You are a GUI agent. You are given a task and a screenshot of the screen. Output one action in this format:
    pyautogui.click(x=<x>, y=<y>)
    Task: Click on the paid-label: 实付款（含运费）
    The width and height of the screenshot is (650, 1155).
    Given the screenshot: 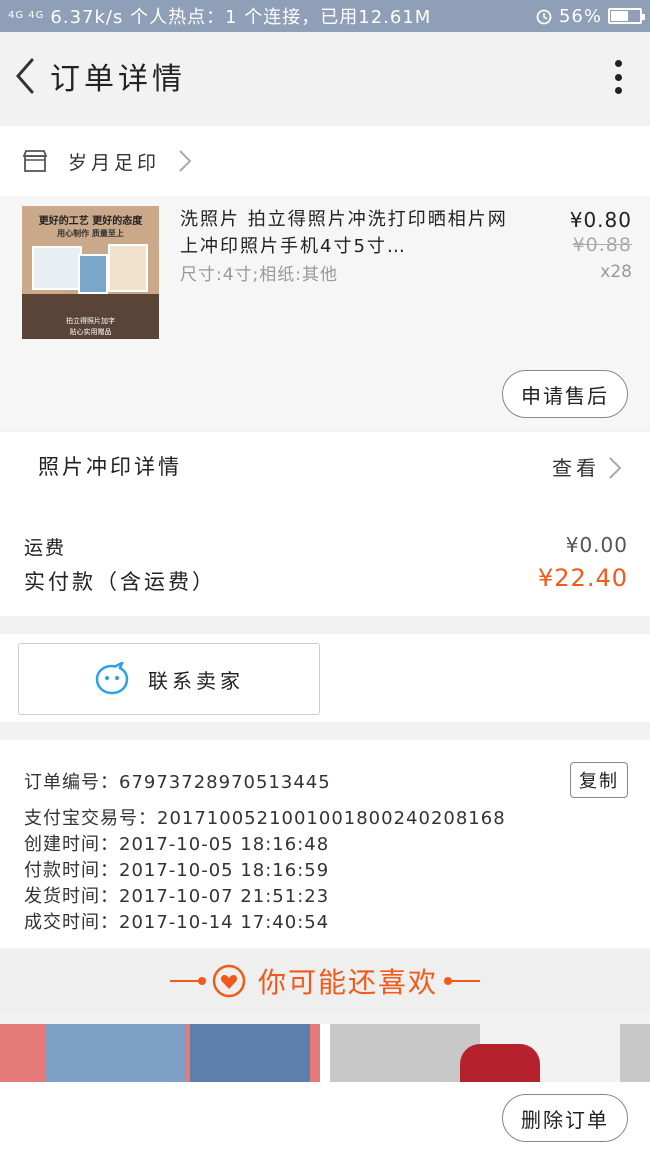 What is the action you would take?
    pyautogui.click(x=120, y=582)
    